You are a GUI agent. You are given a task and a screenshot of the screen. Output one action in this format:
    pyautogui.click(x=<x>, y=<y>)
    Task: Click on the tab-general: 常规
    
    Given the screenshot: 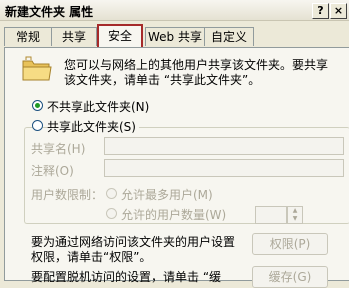 What is the action you would take?
    pyautogui.click(x=28, y=36)
    